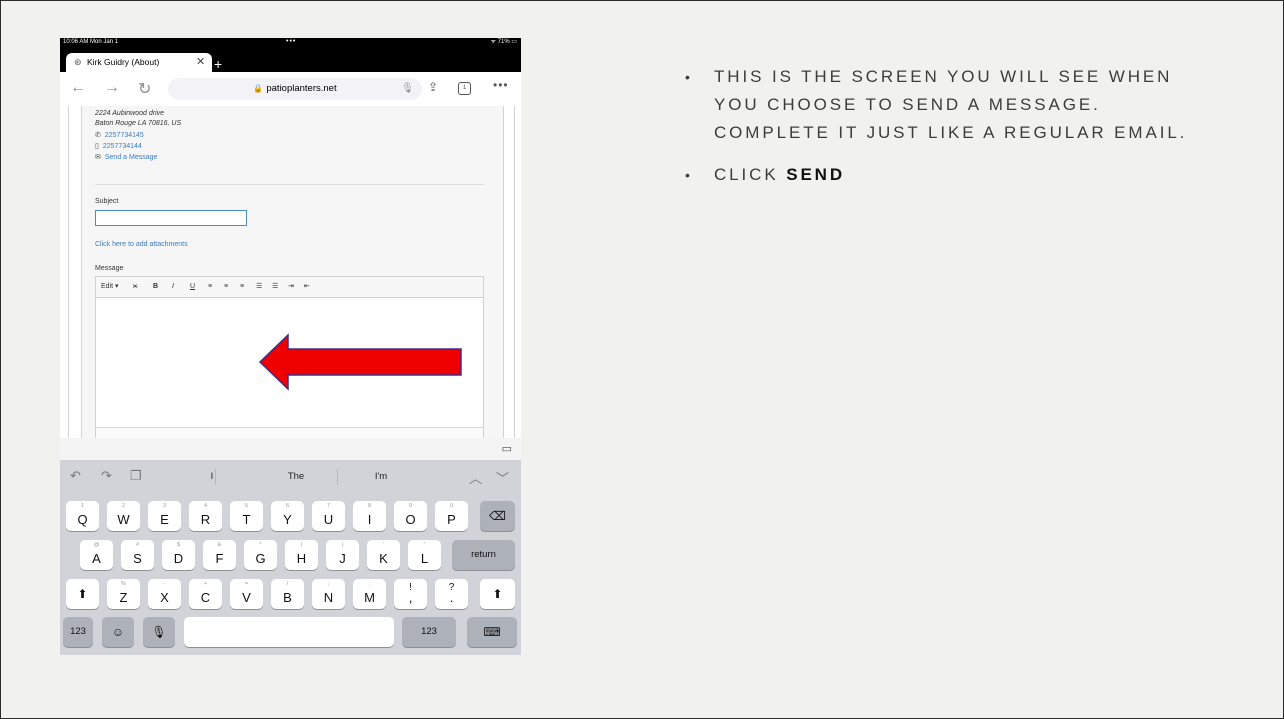 This screenshot has width=1284, height=719. I want to click on key-x: -X, so click(164, 594).